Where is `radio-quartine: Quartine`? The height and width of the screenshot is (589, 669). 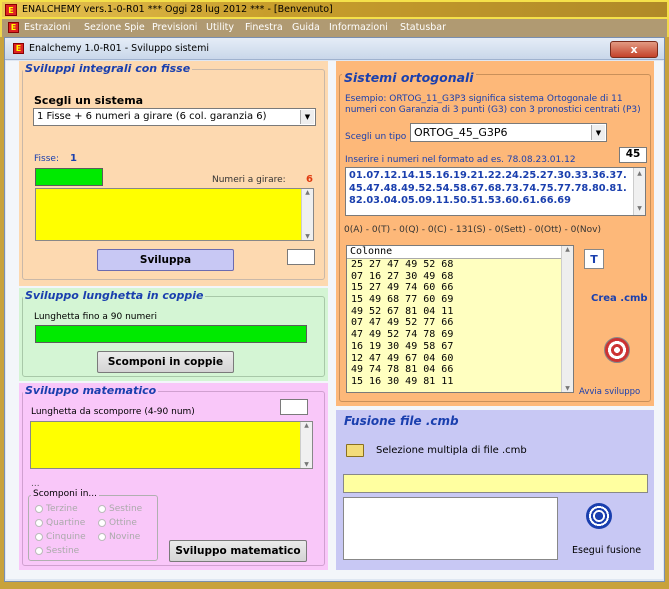 radio-quartine: Quartine is located at coordinates (60, 523).